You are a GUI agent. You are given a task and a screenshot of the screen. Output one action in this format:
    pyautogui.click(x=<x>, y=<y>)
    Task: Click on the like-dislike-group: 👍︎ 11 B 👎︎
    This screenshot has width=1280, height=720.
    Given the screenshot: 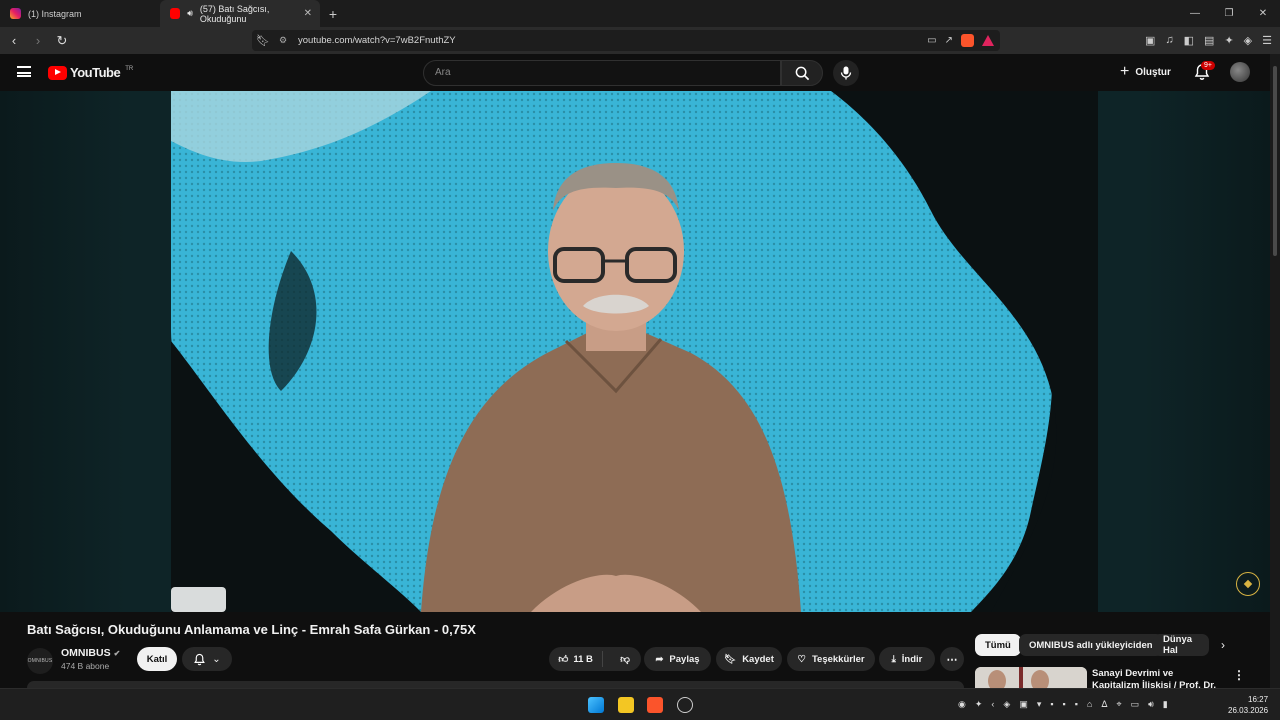 What is the action you would take?
    pyautogui.click(x=595, y=659)
    